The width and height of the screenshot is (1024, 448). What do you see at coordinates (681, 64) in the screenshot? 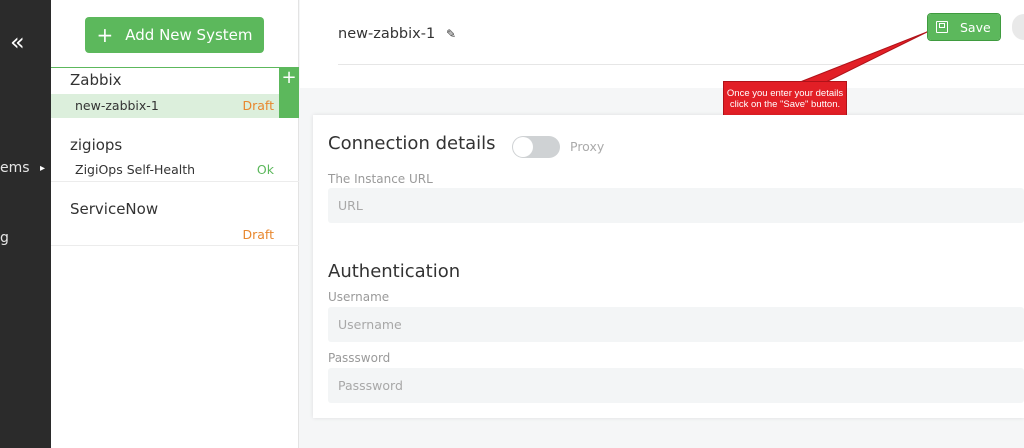
I see `title-underline` at bounding box center [681, 64].